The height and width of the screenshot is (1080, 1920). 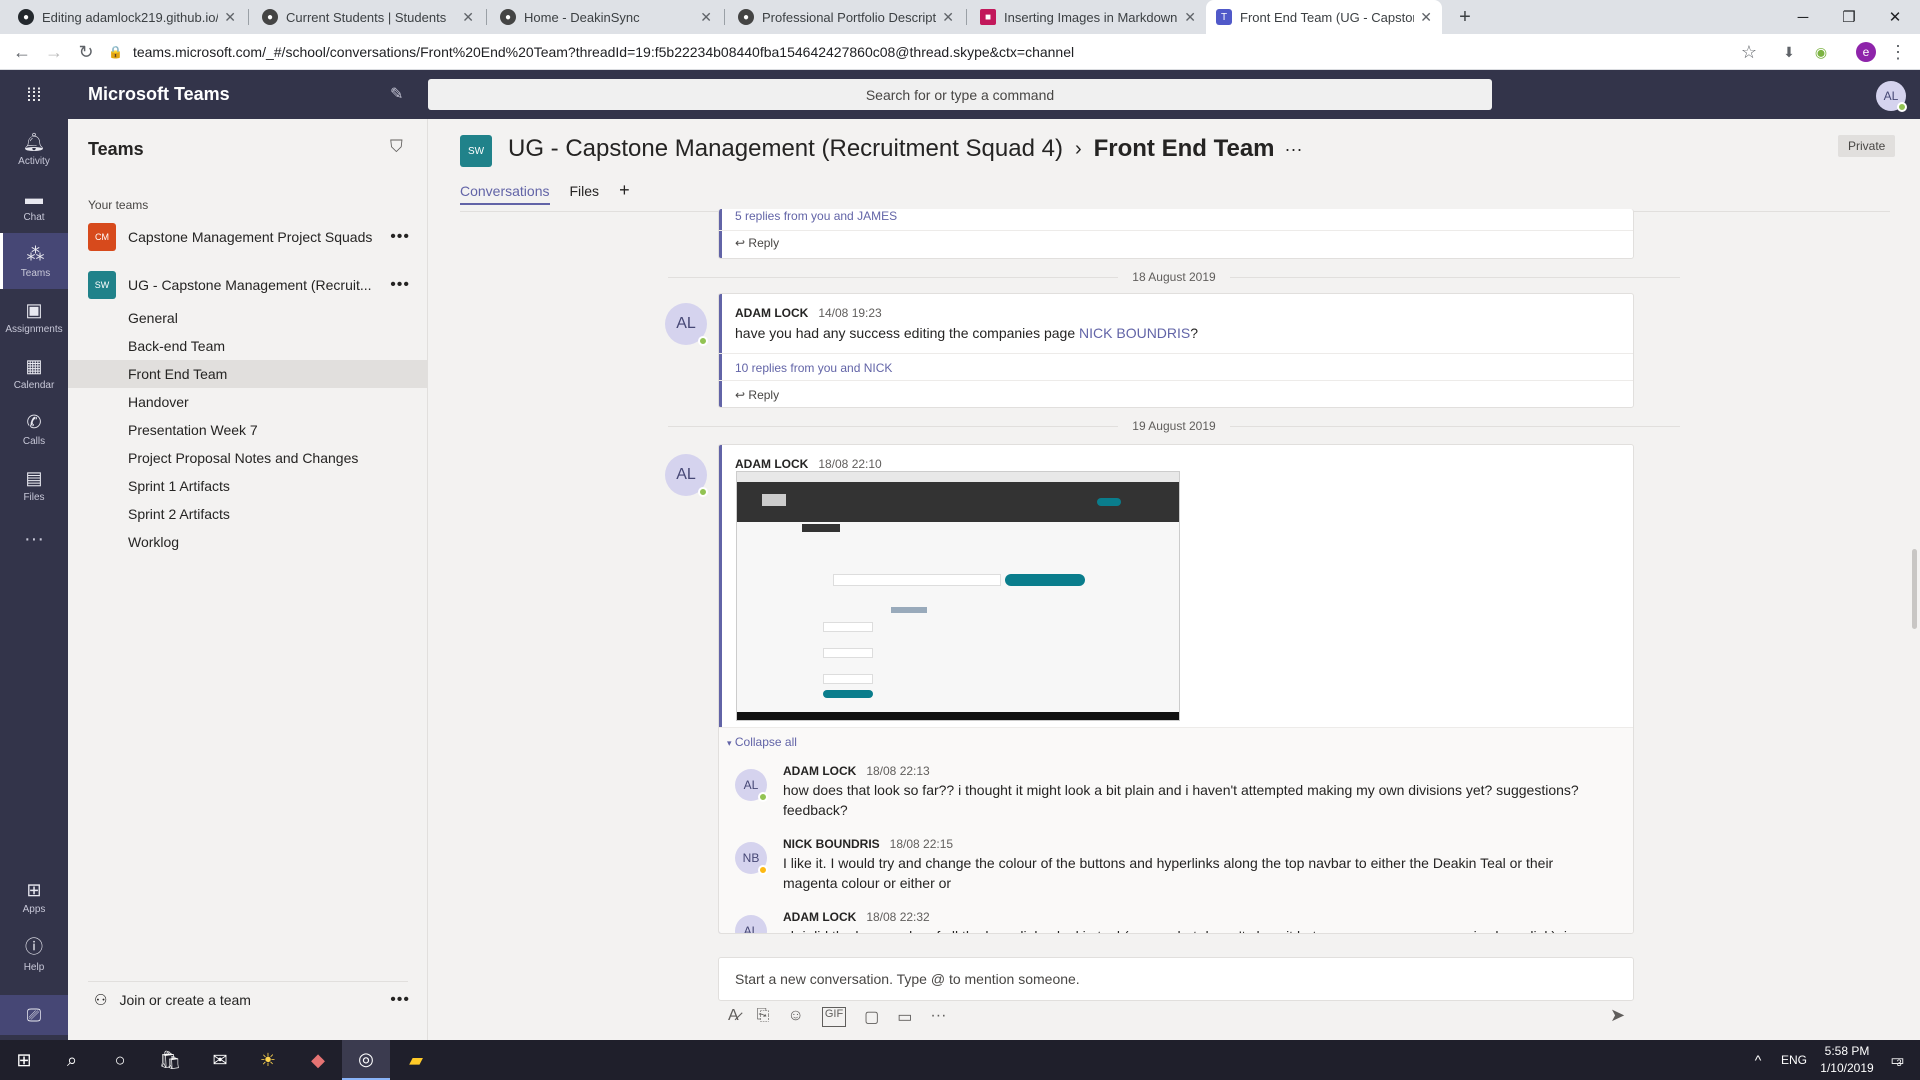 I want to click on browser-tab: ● Professional Portfolio Descriptio ✕, so click(x=846, y=17).